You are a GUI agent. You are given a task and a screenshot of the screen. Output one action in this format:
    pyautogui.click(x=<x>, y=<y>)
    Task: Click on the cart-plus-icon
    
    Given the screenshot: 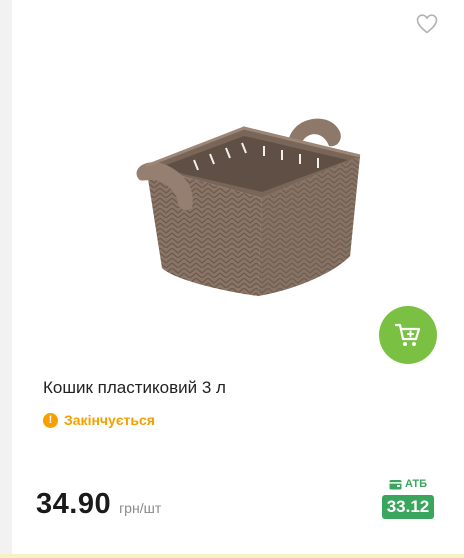 What is the action you would take?
    pyautogui.click(x=407, y=334)
    